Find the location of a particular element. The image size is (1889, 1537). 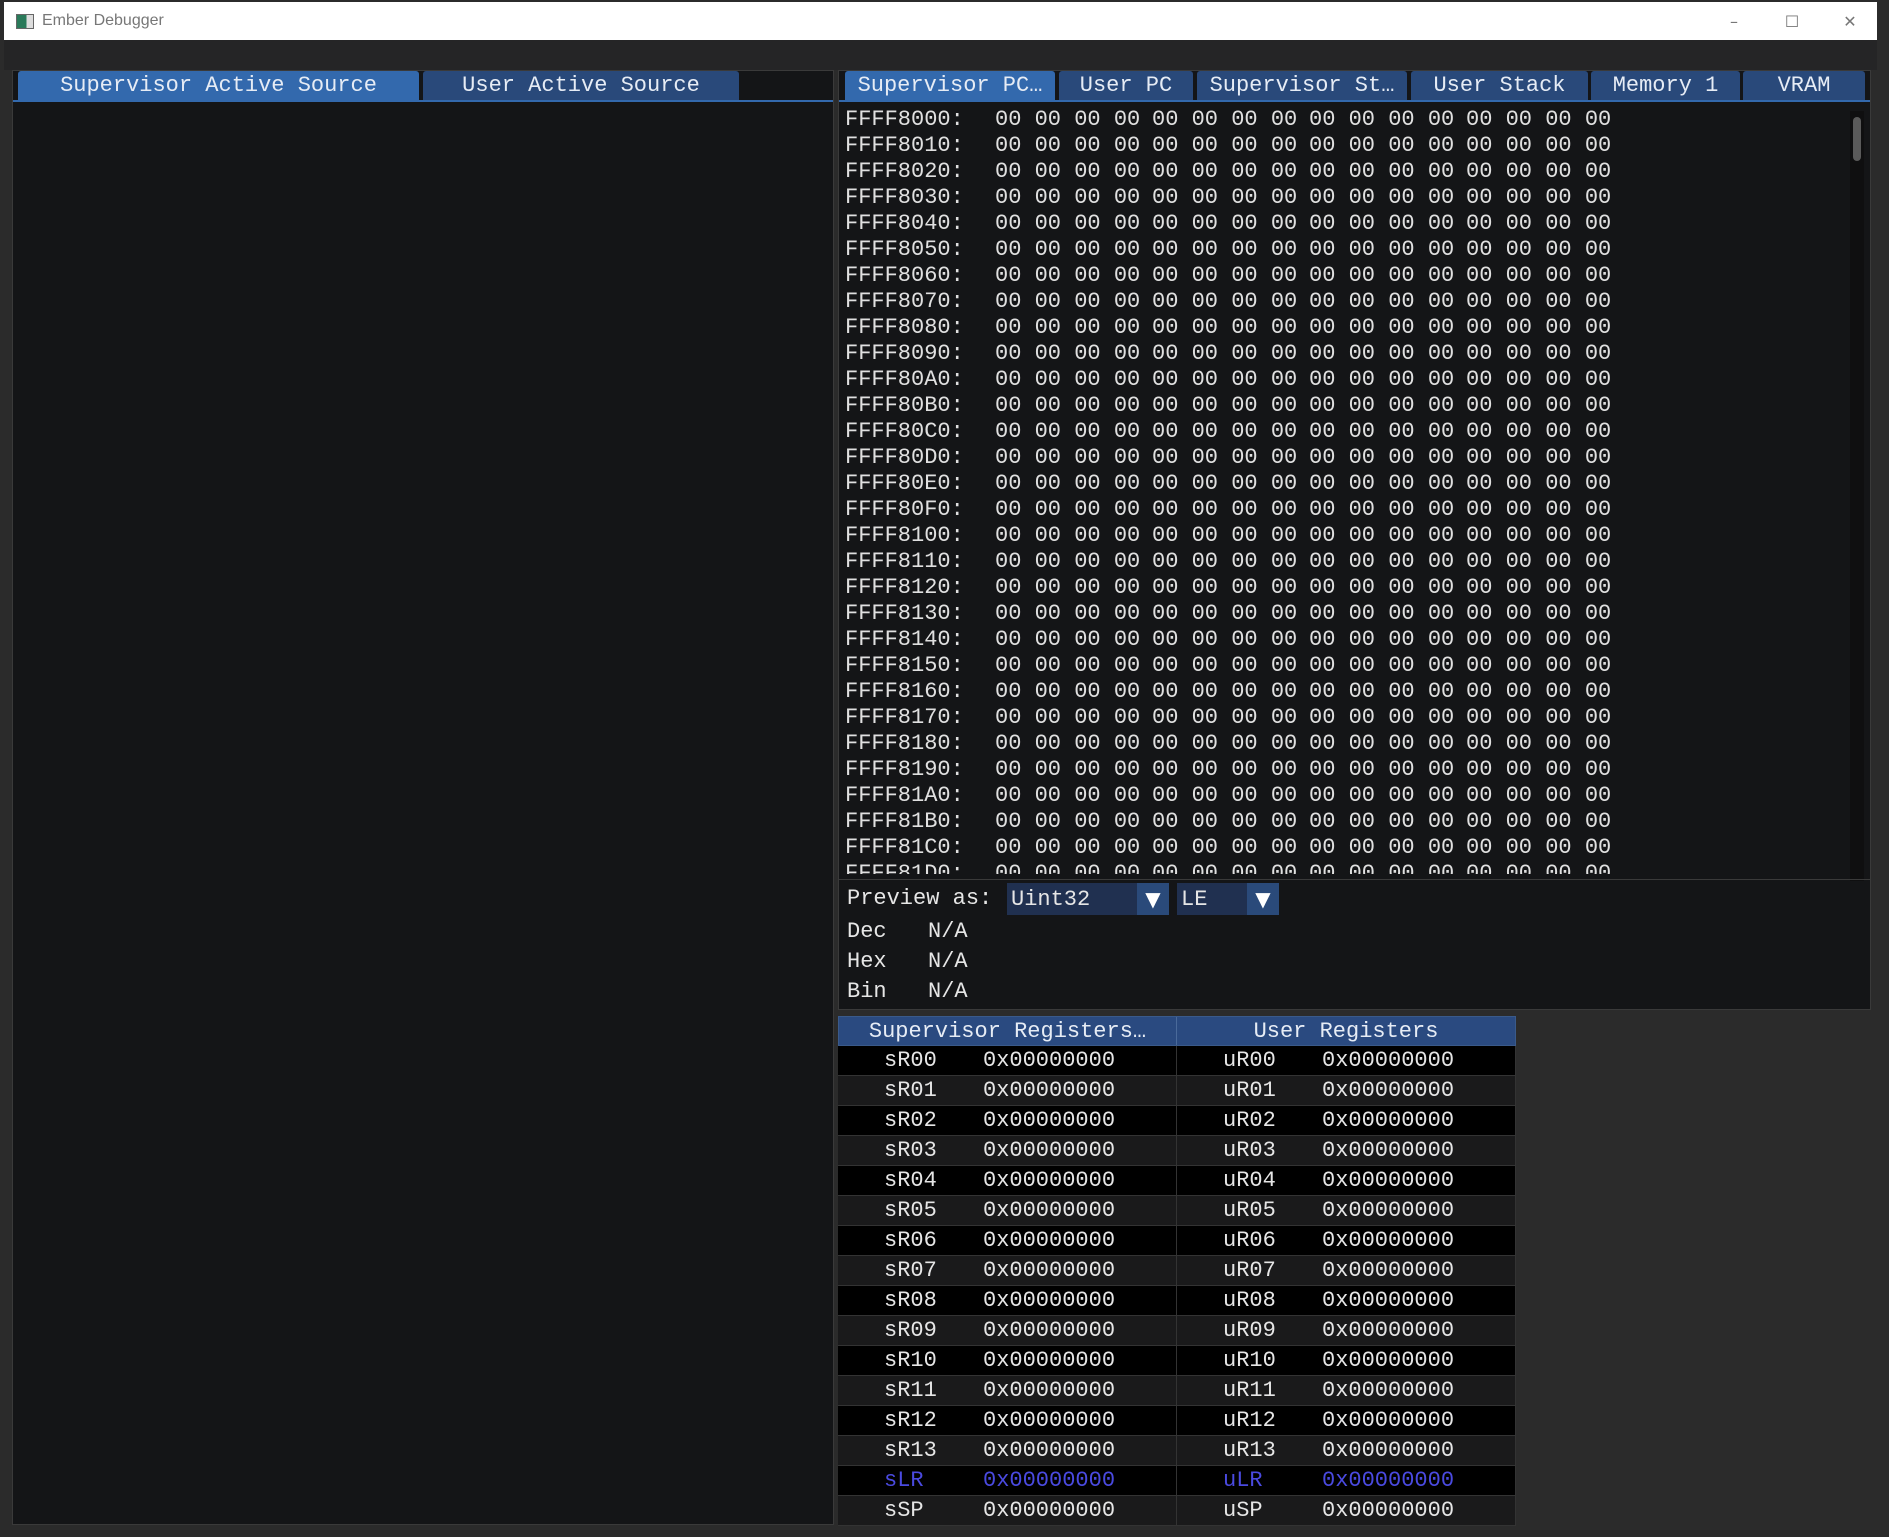

tab-supervisor-active-source: Supervisor Active Source is located at coordinates (218, 85).